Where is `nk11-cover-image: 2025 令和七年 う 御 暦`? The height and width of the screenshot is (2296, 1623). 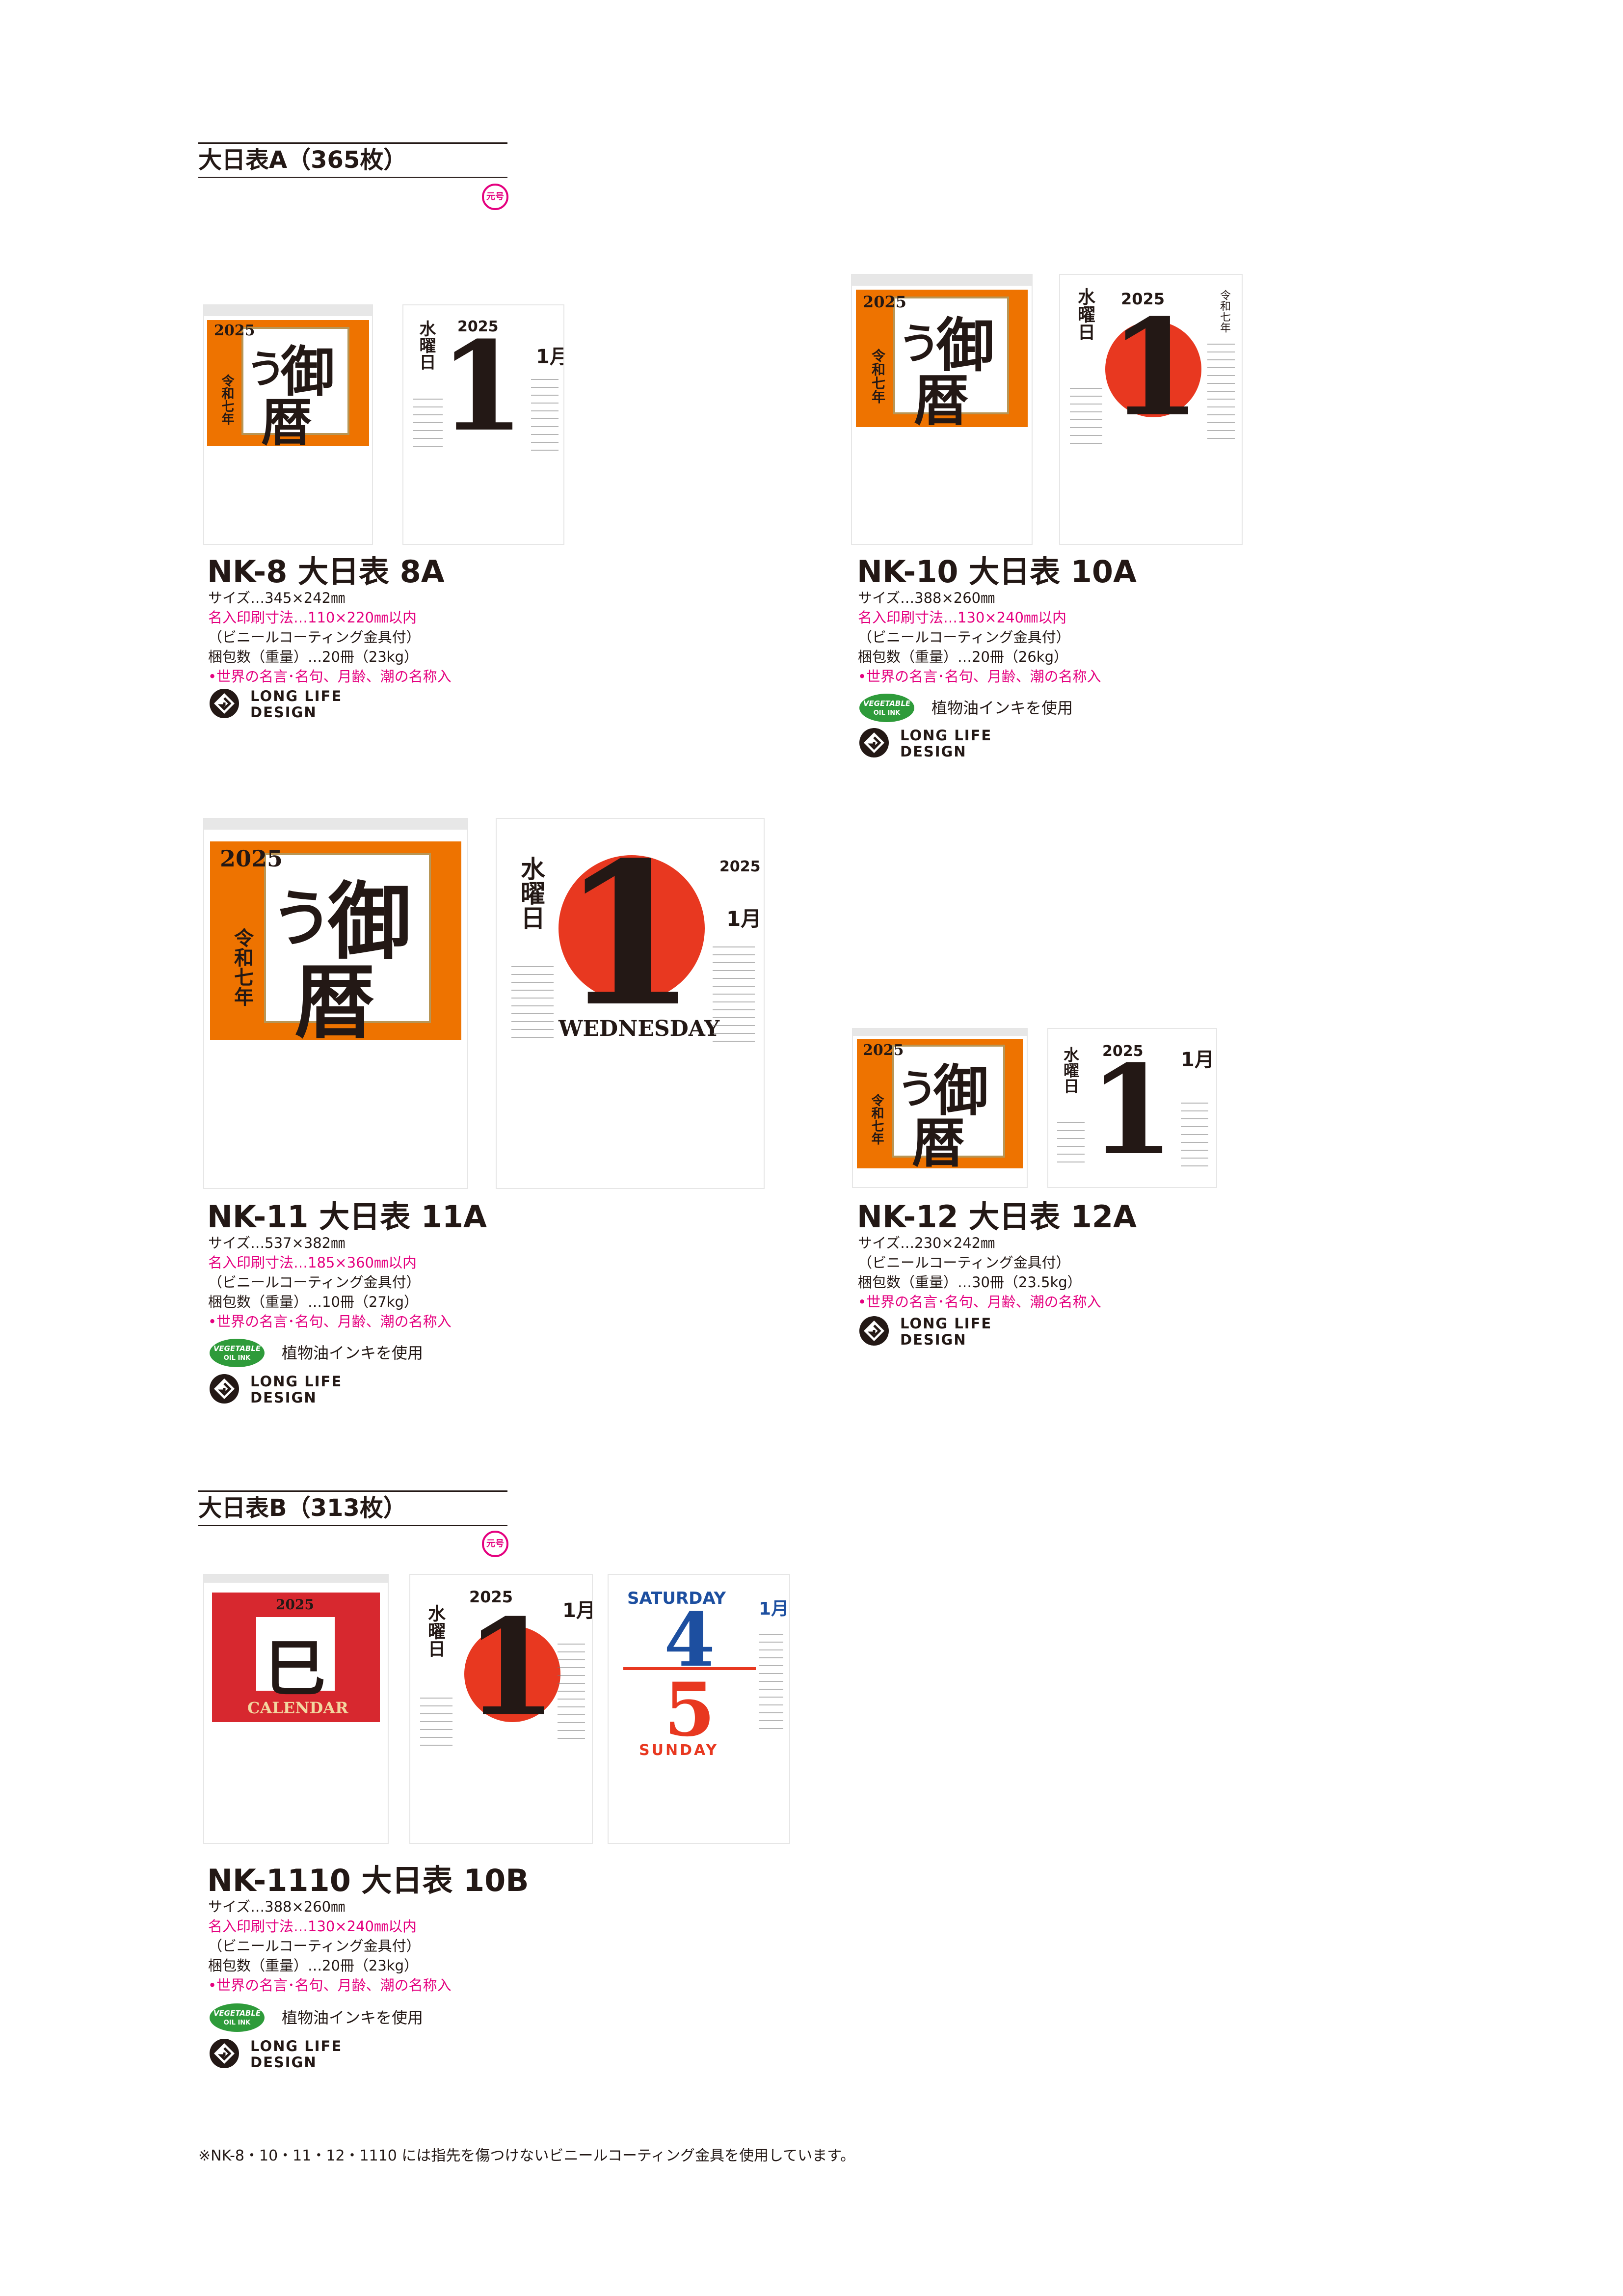
nk11-cover-image: 2025 令和七年 う 御 暦 is located at coordinates (335, 1003).